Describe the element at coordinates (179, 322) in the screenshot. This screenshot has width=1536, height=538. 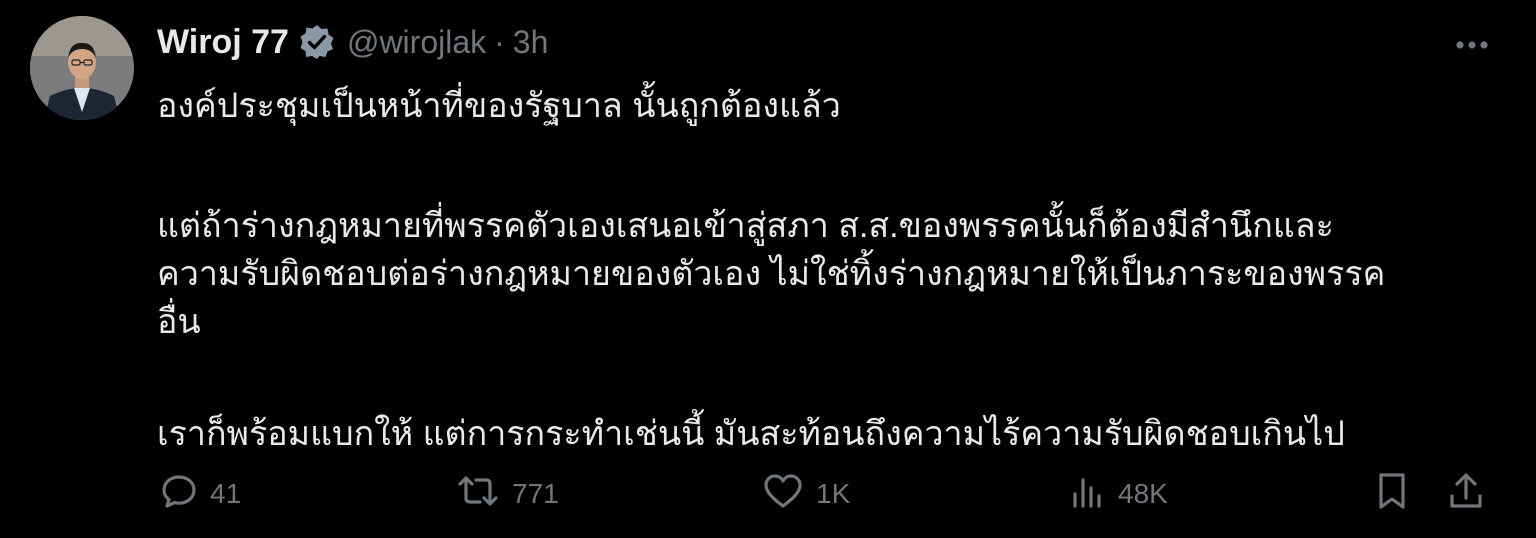
I see `tweet-paragraph-2-line-3: อื่น` at that location.